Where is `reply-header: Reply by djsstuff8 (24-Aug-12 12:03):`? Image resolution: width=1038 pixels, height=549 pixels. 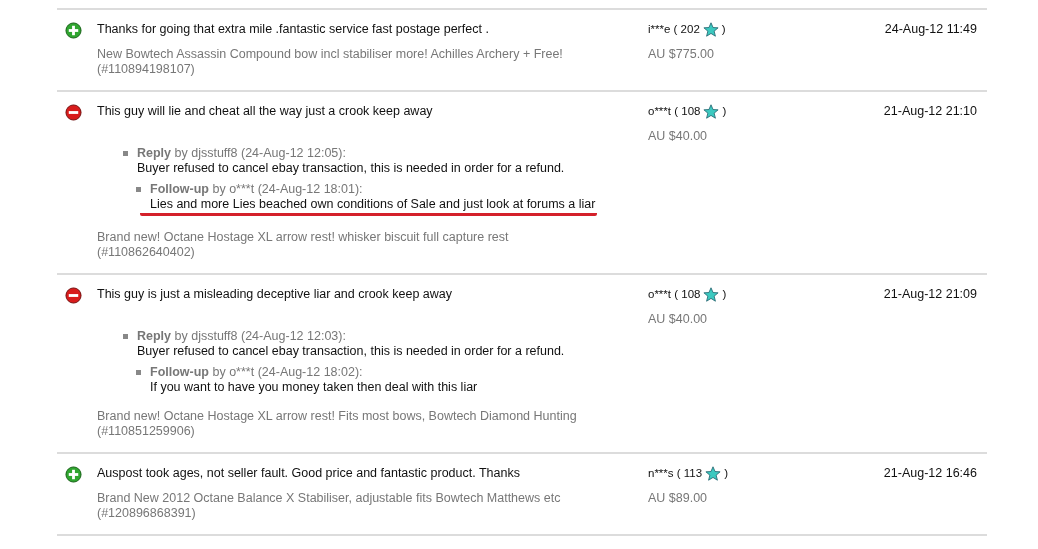
reply-header: Reply by djsstuff8 (24-Aug-12 12:03): is located at coordinates (242, 336).